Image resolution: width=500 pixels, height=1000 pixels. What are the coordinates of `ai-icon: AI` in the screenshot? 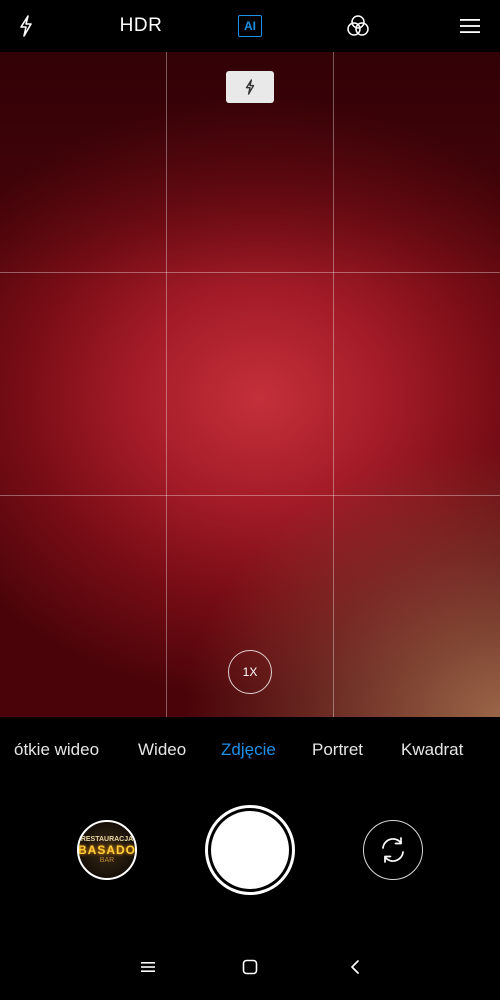 It's located at (250, 26).